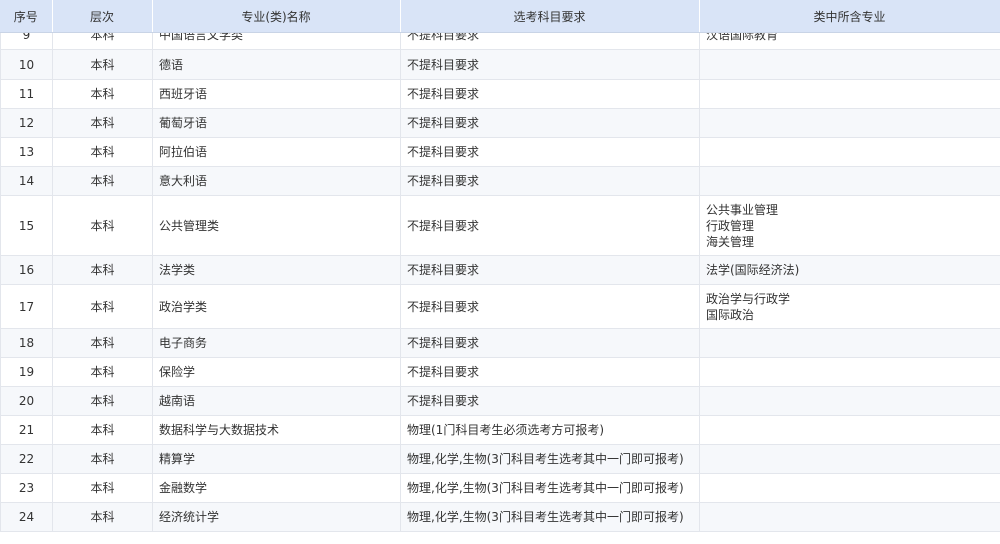 The image size is (1000, 544). I want to click on cell-requirement: 物理(1门科目考生必须选考方可报考), so click(550, 430).